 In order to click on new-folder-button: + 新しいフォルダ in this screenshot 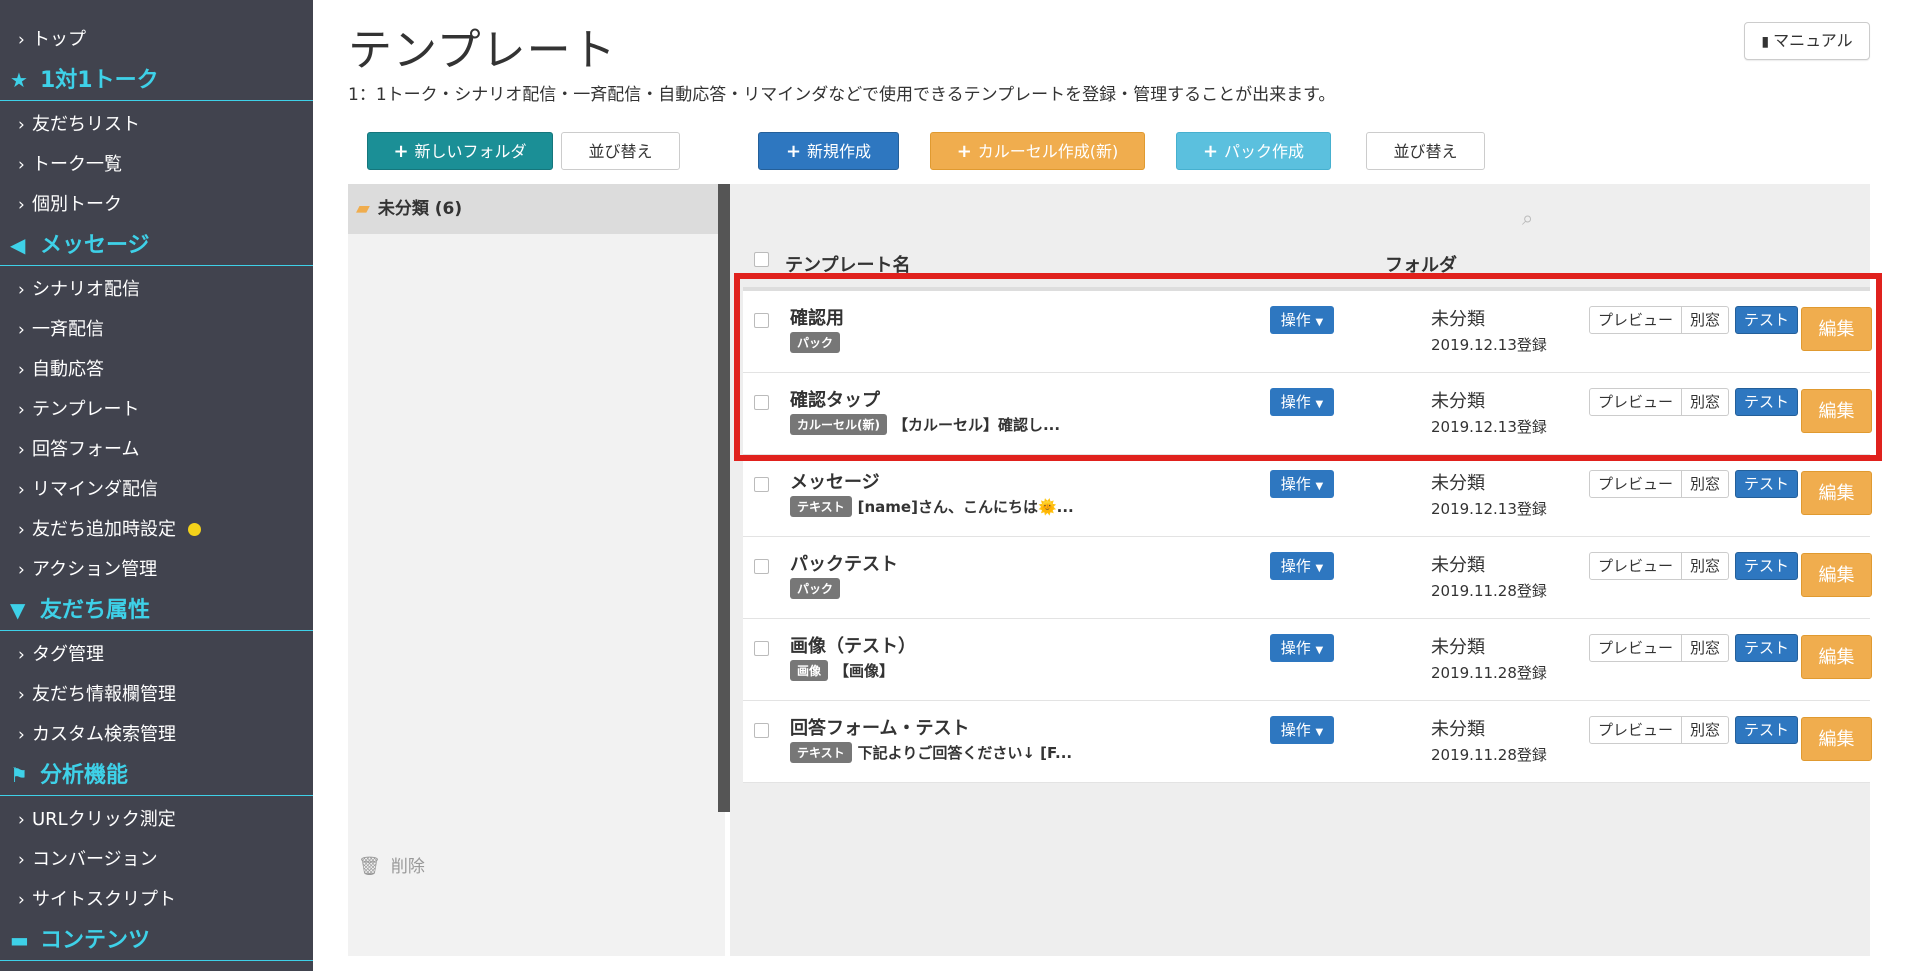, I will do `click(460, 151)`.